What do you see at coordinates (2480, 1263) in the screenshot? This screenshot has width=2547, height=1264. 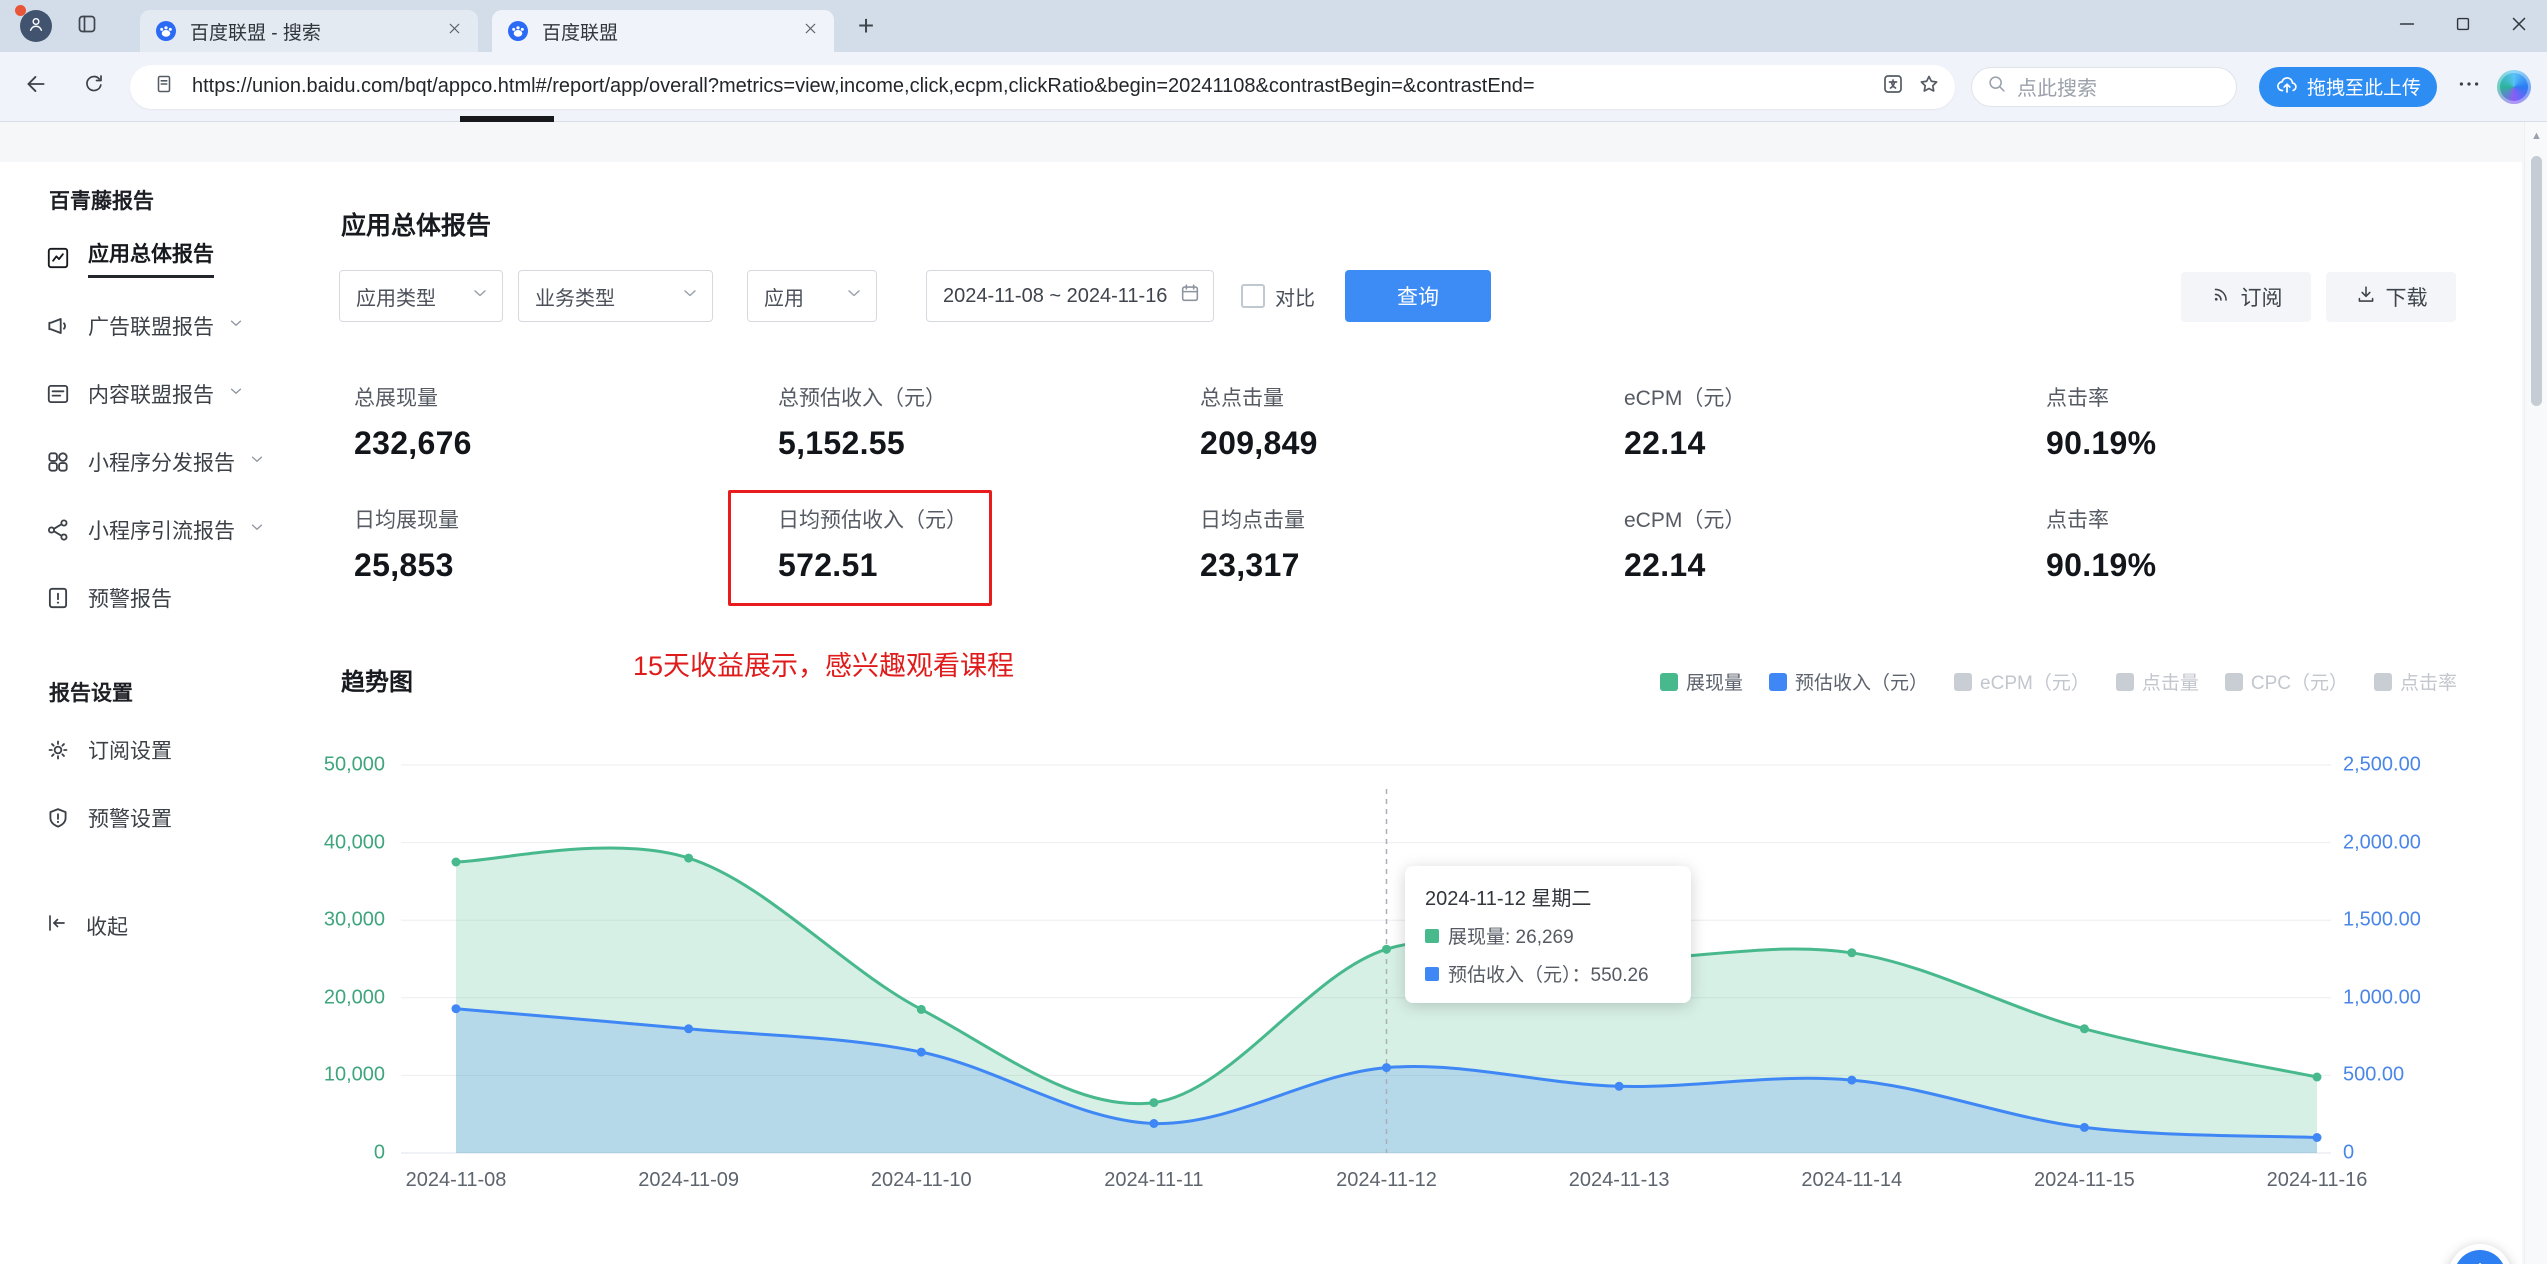 I see `robot-icon` at bounding box center [2480, 1263].